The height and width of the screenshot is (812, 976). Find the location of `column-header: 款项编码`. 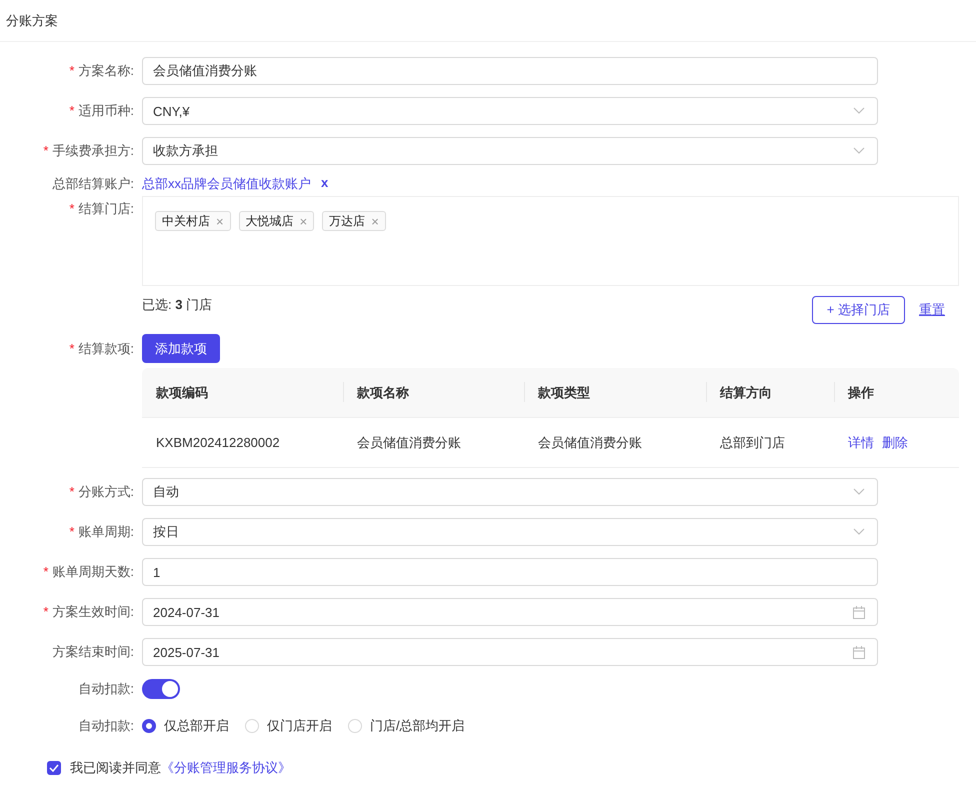

column-header: 款项编码 is located at coordinates (182, 393).